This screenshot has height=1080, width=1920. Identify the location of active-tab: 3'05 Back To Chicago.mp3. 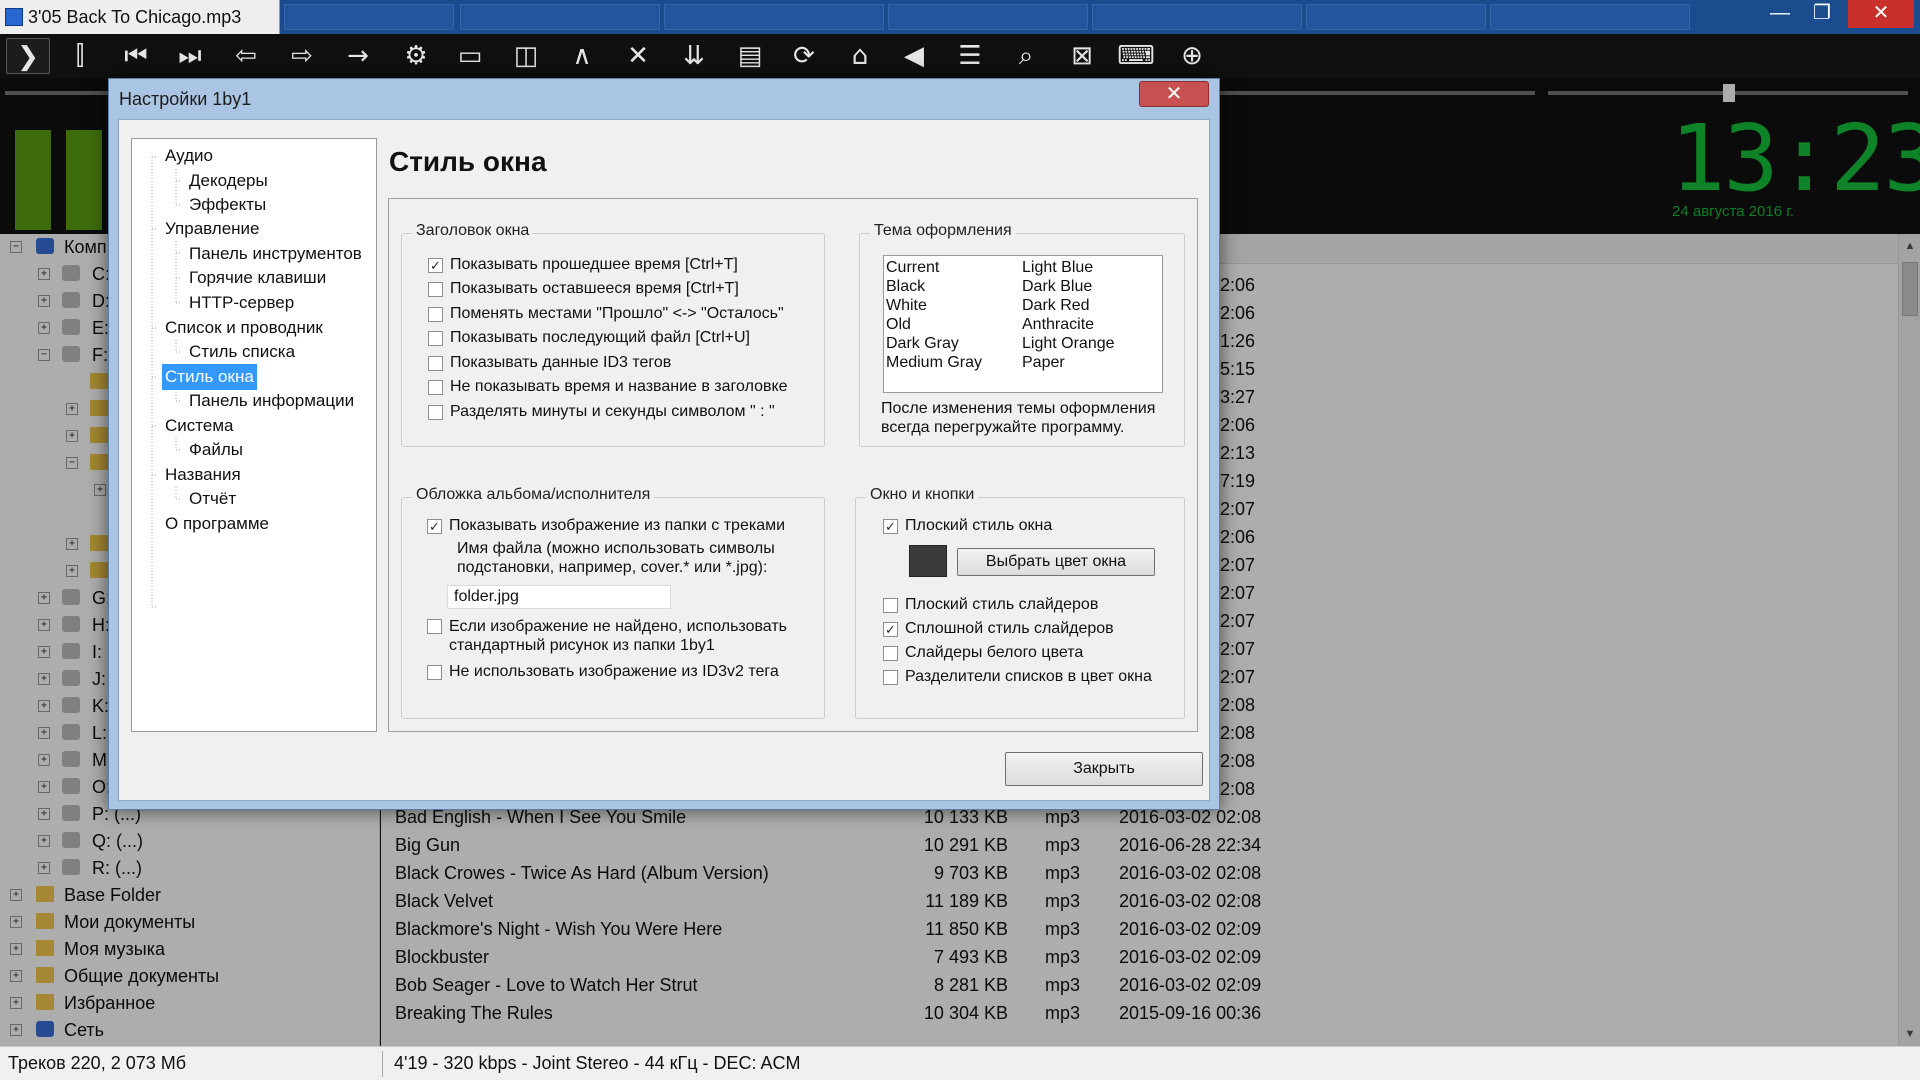
(140, 17).